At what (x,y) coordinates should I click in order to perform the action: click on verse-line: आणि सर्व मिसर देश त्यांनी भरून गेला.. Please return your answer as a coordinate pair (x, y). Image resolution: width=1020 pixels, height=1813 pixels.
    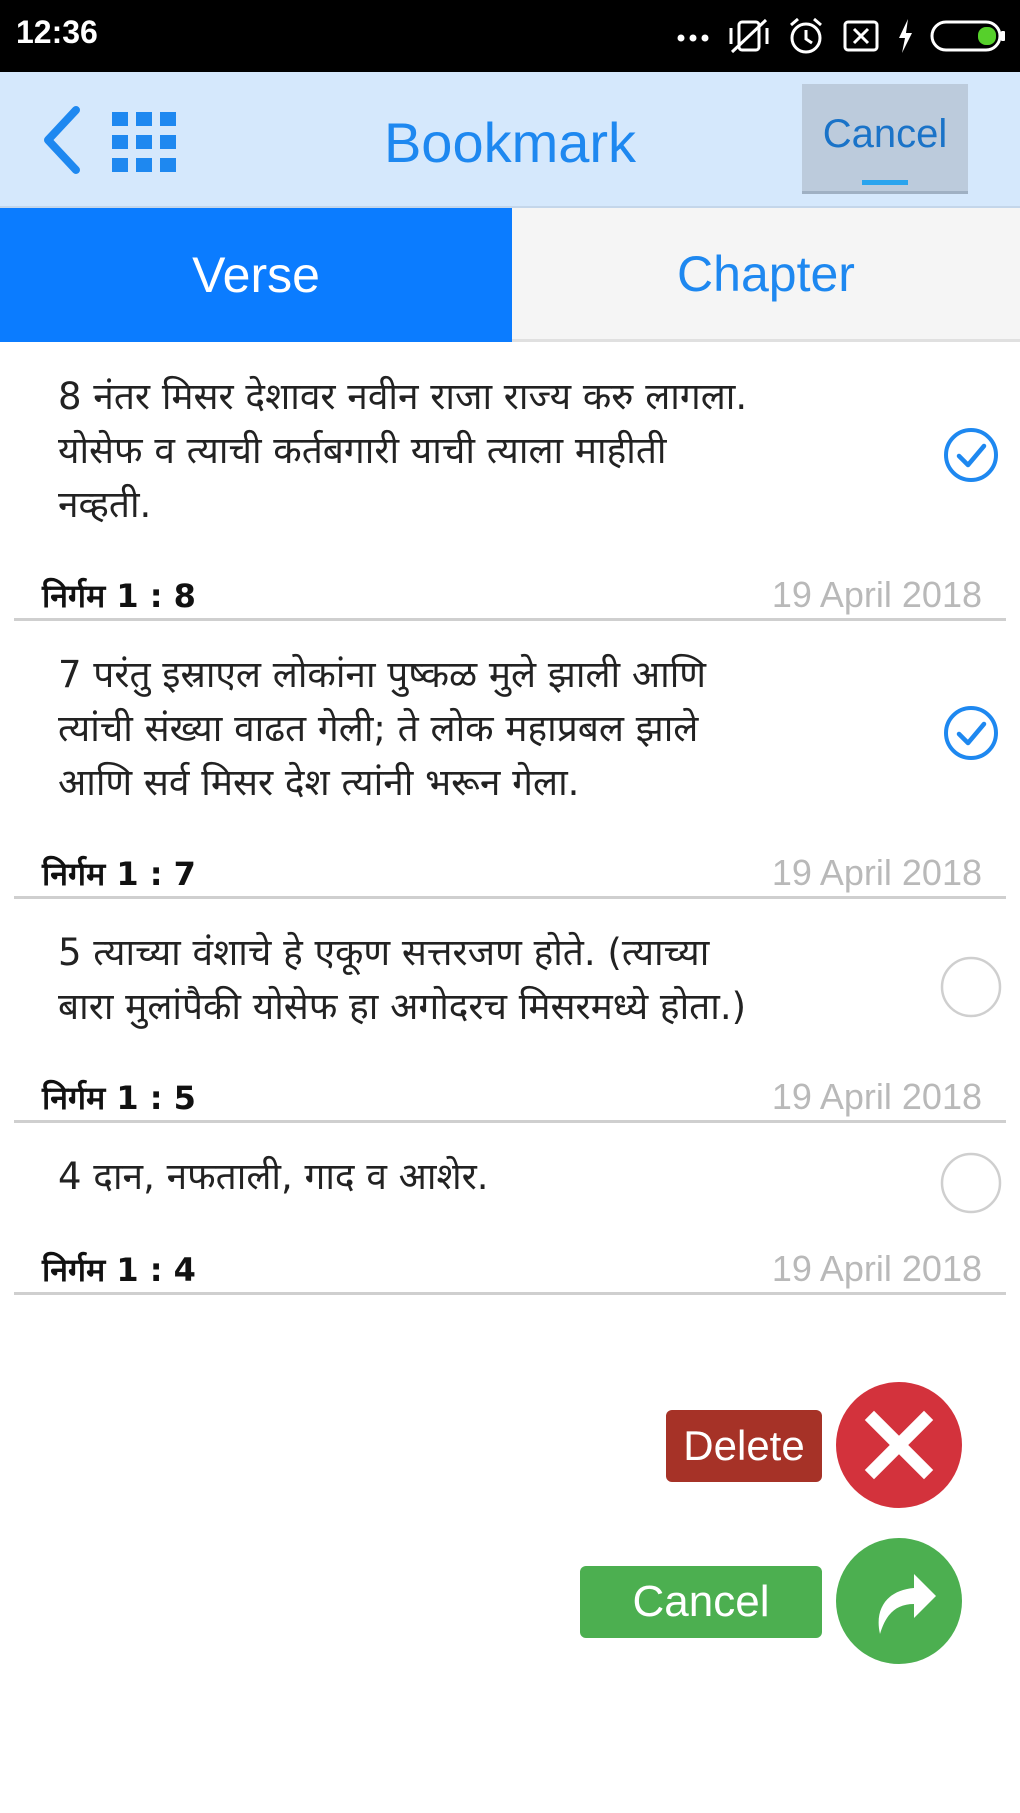
    Looking at the image, I should click on (319, 782).